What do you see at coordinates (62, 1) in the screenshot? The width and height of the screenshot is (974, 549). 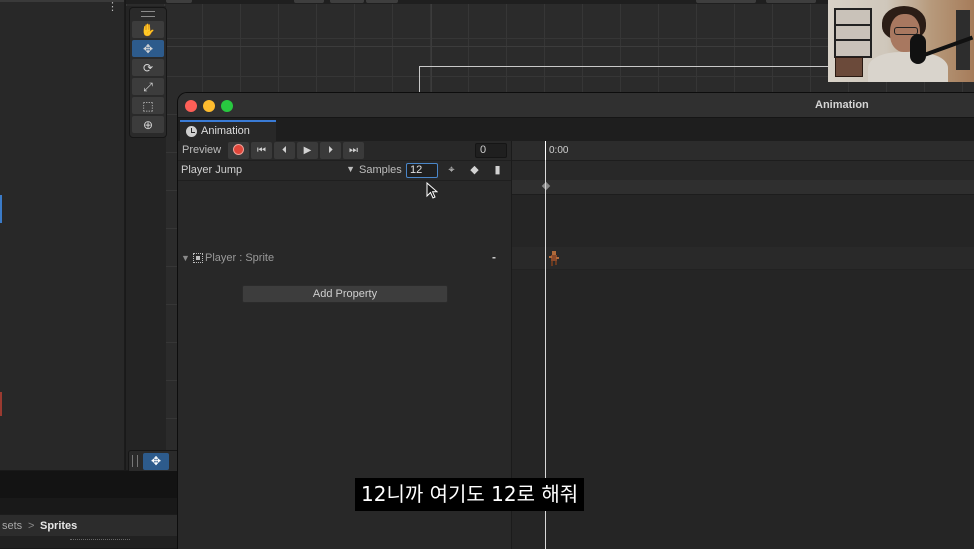 I see `panel-header-line` at bounding box center [62, 1].